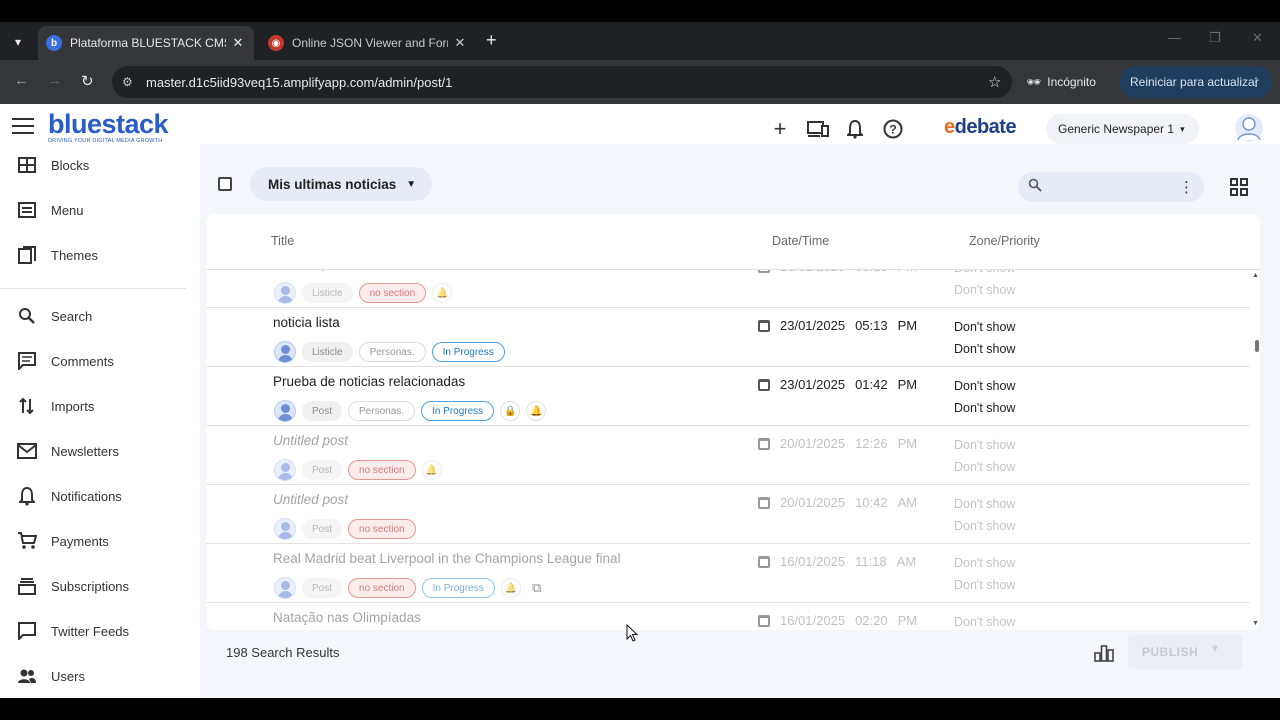 The width and height of the screenshot is (1280, 720). Describe the element at coordinates (1004, 241) in the screenshot. I see `column-zone-priority: Zone/Priority` at that location.